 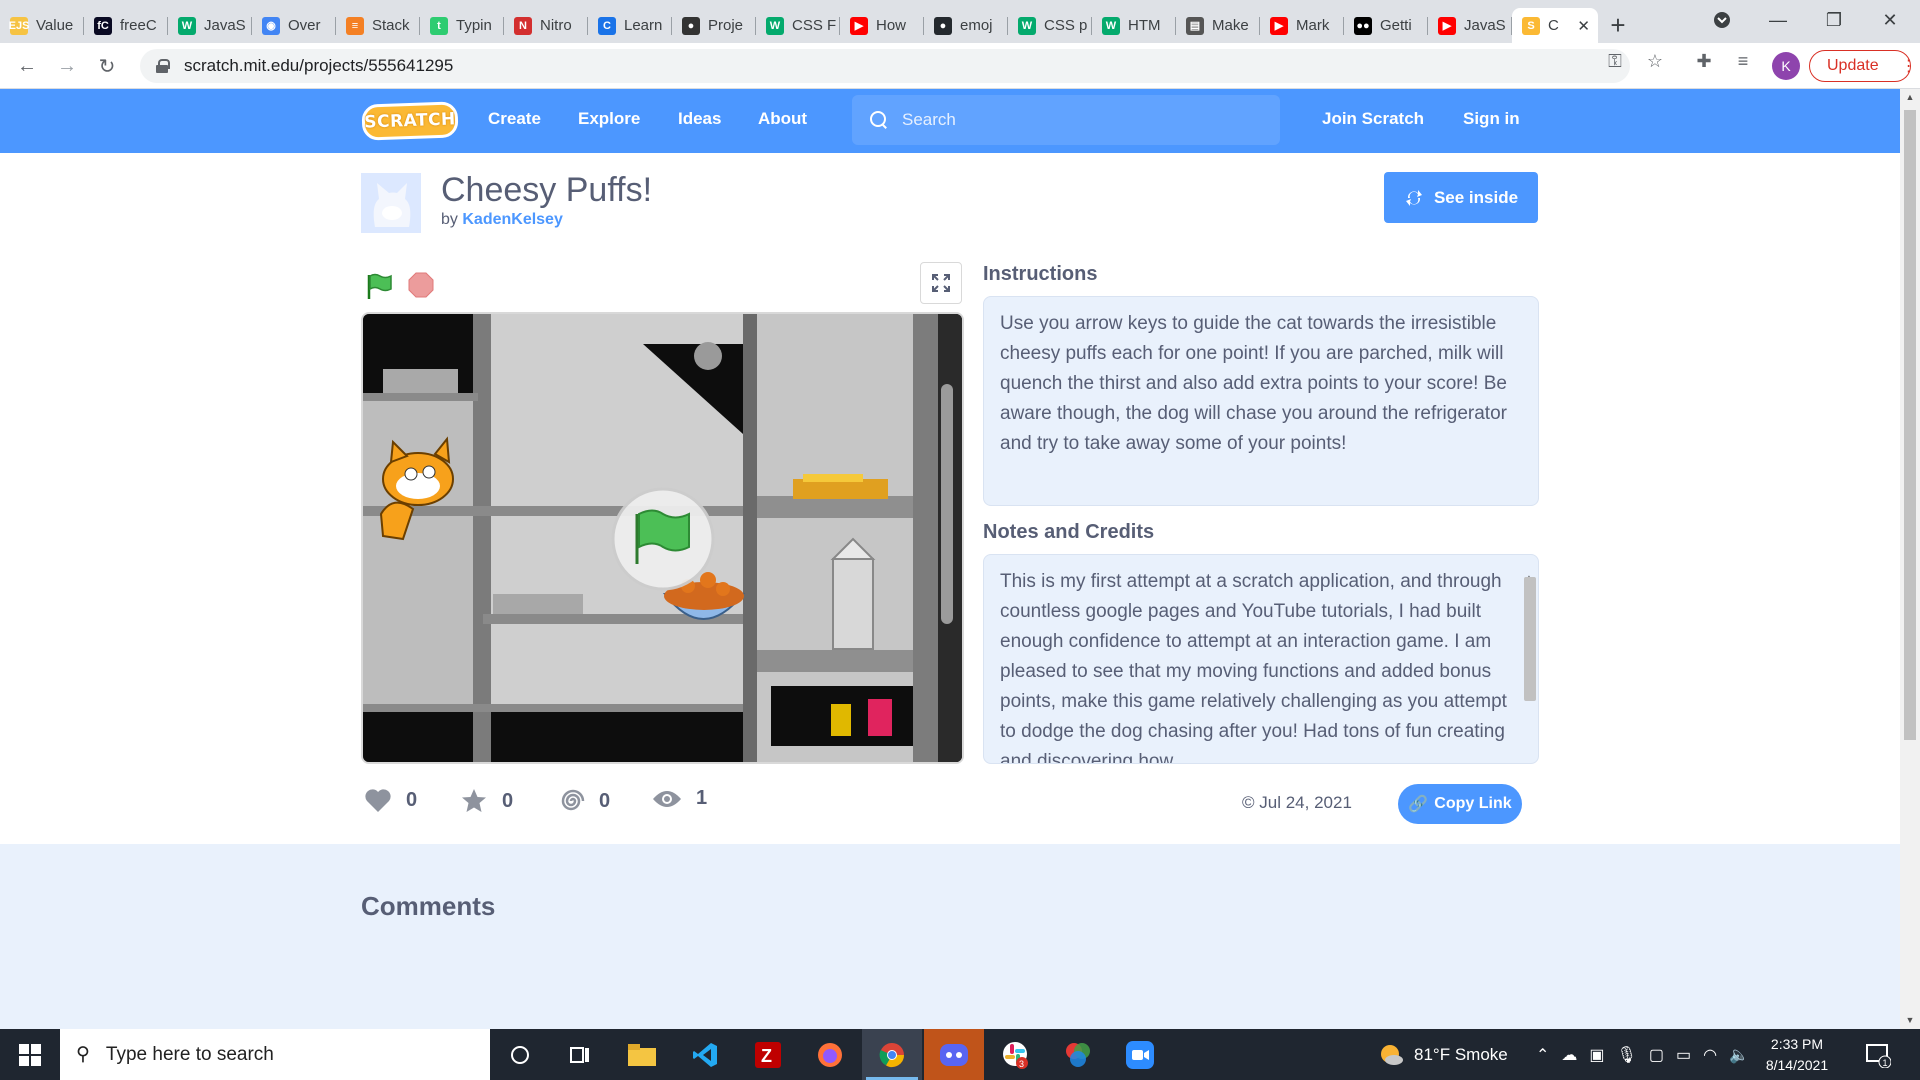 I want to click on onedrive-icon: ☁, so click(x=1569, y=1055).